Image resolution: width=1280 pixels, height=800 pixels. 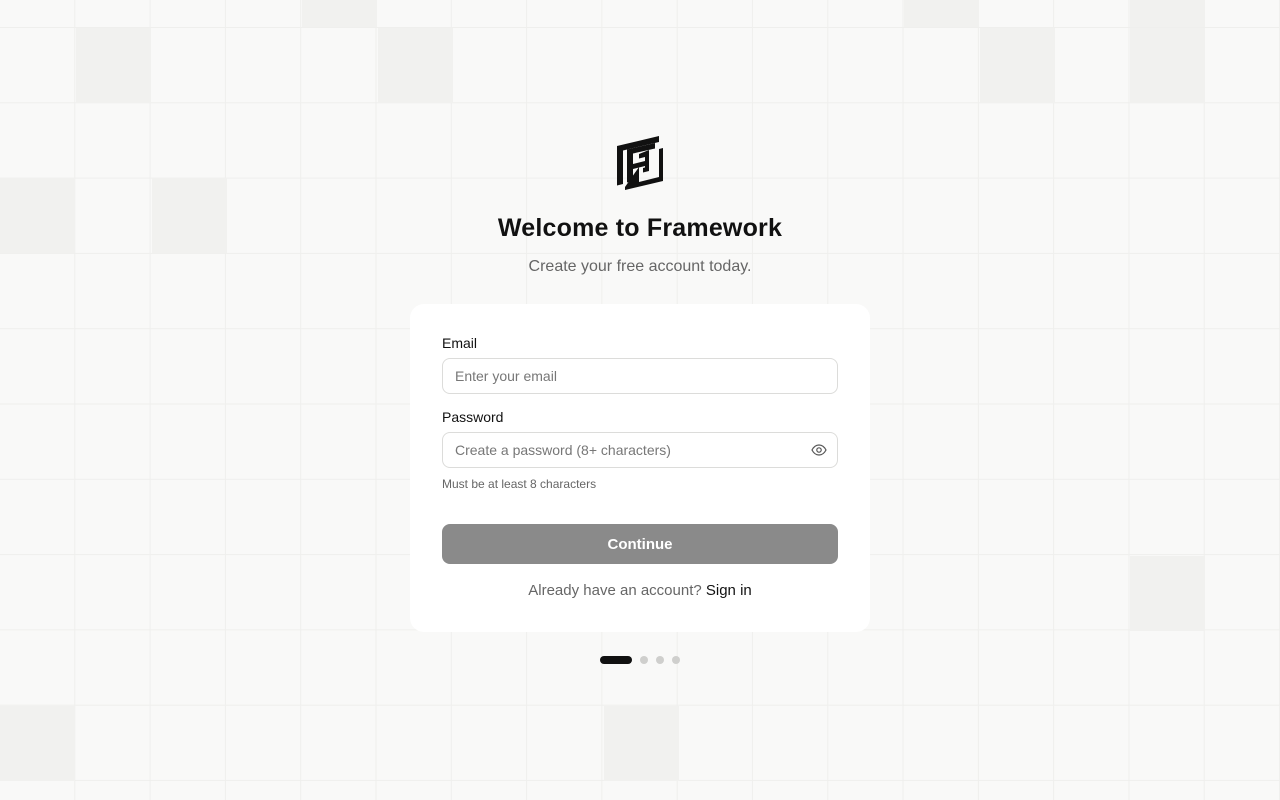 What do you see at coordinates (519, 484) in the screenshot?
I see `password-hint: Must be at least 8 characters` at bounding box center [519, 484].